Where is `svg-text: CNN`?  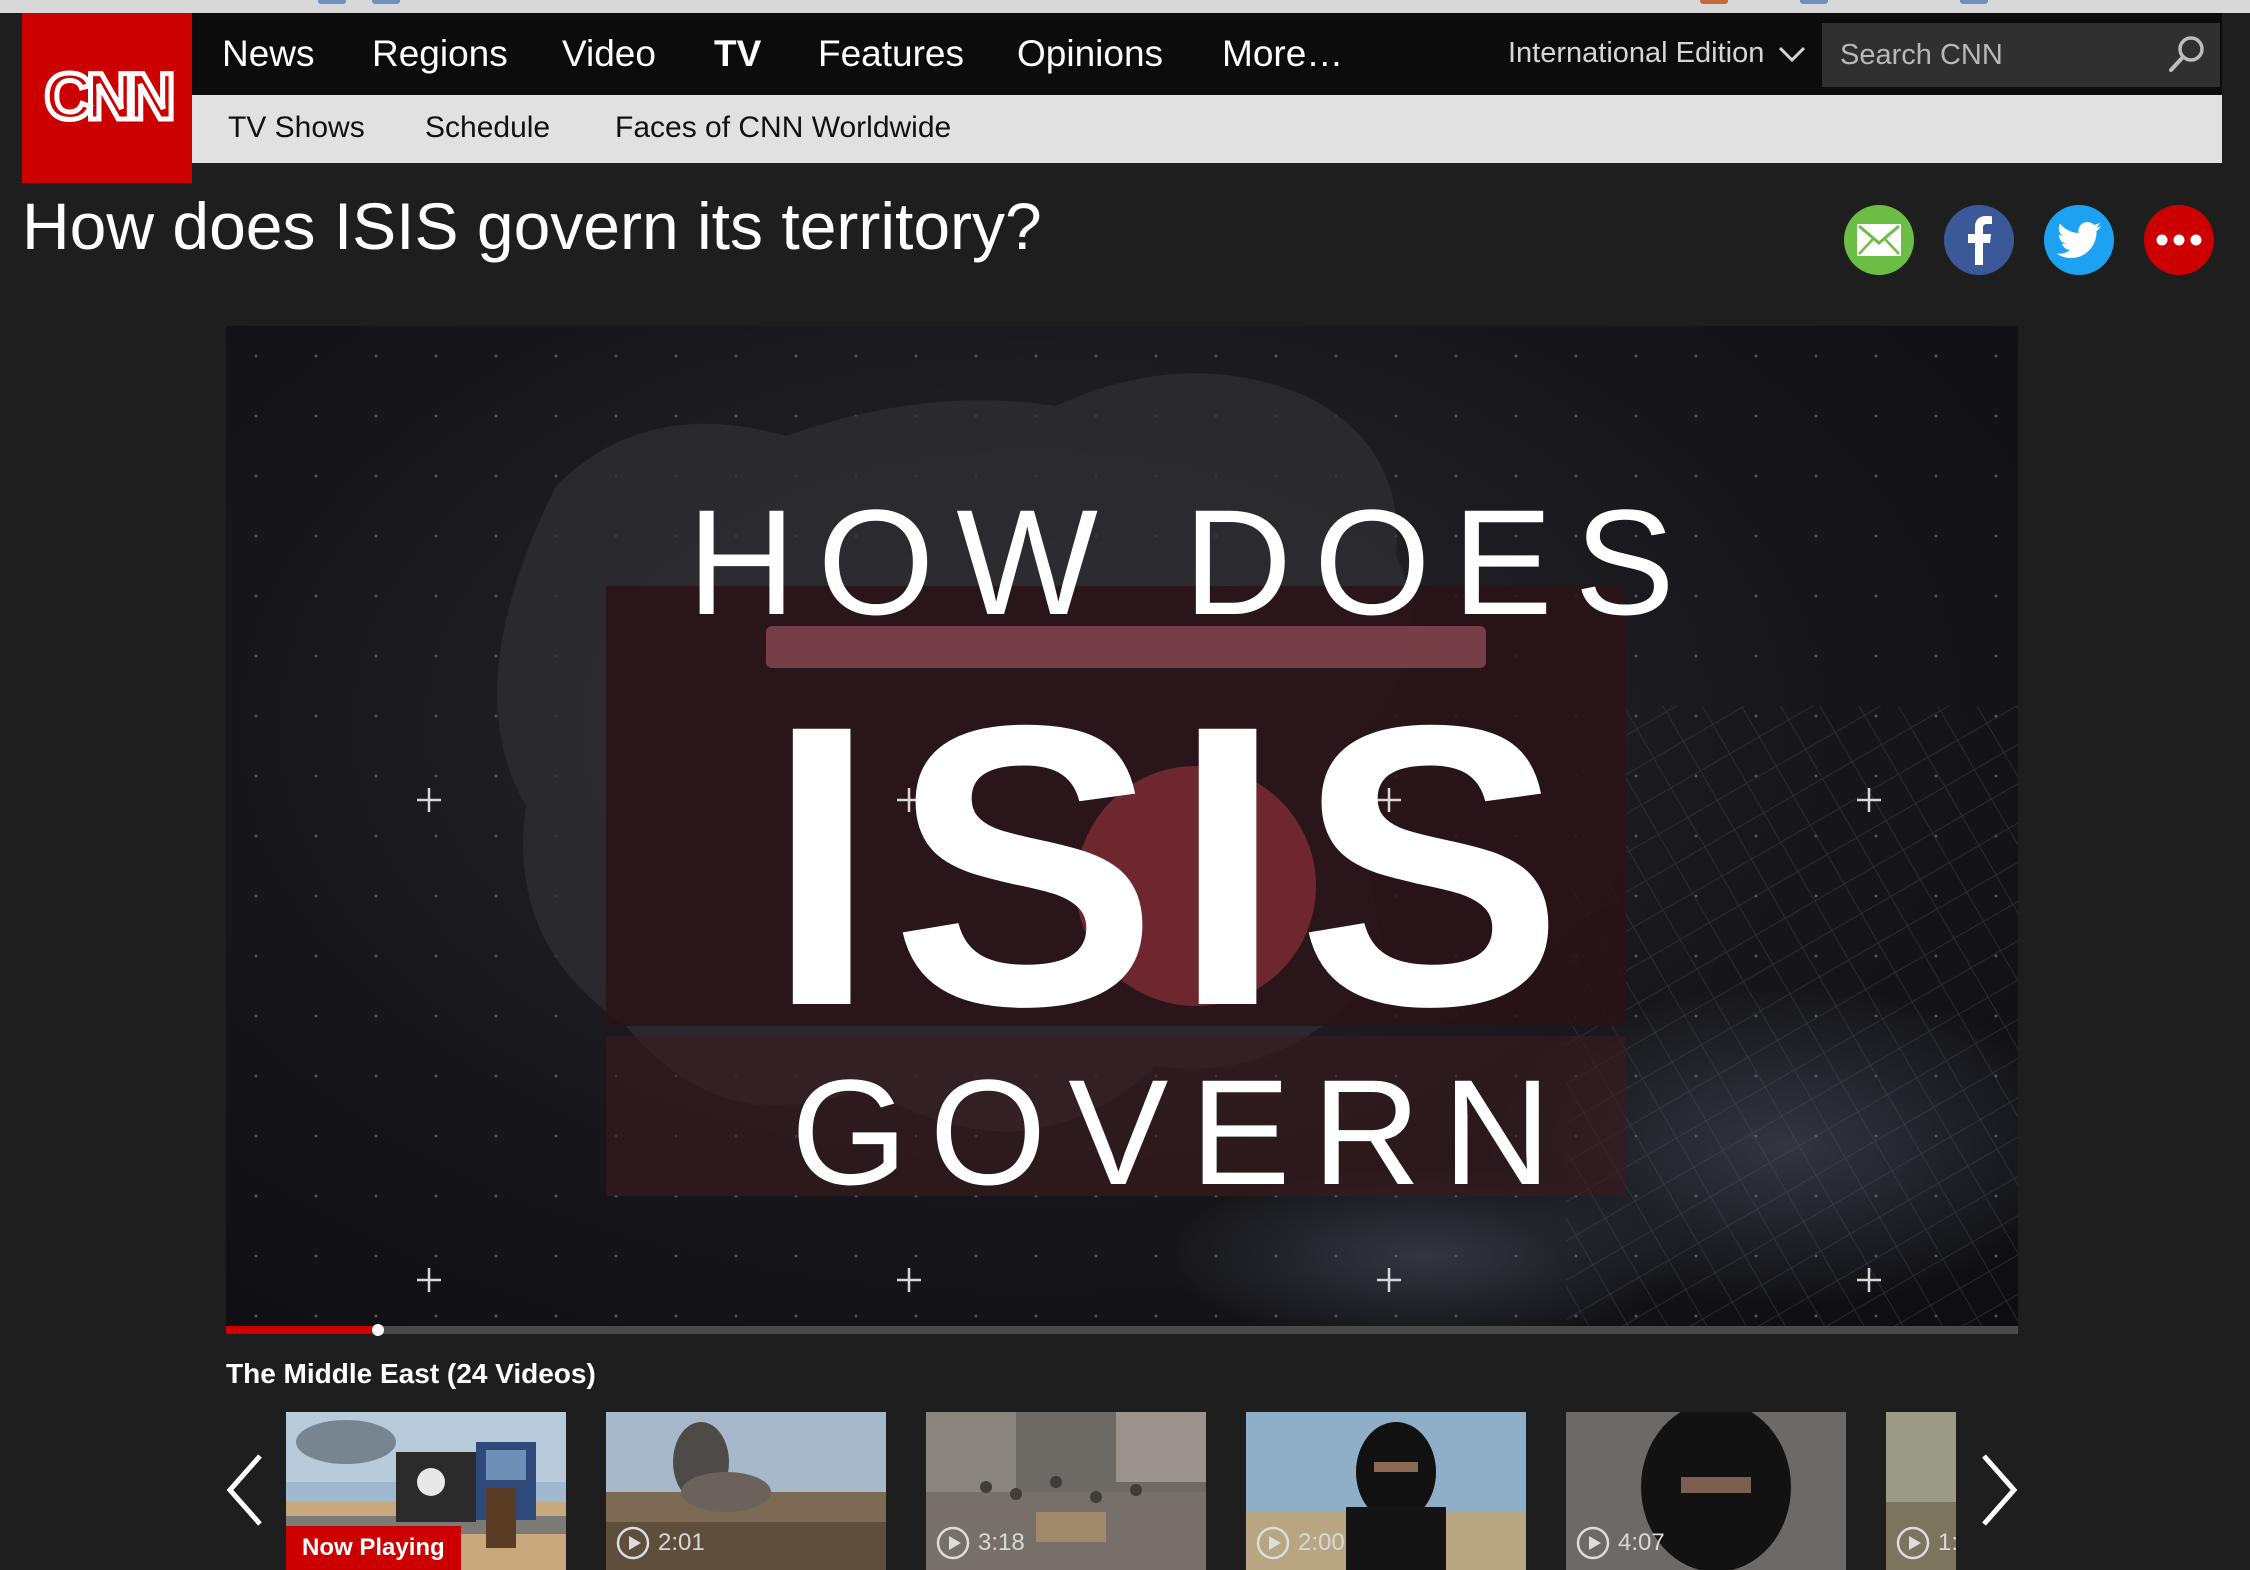
svg-text: CNN is located at coordinates (108, 98).